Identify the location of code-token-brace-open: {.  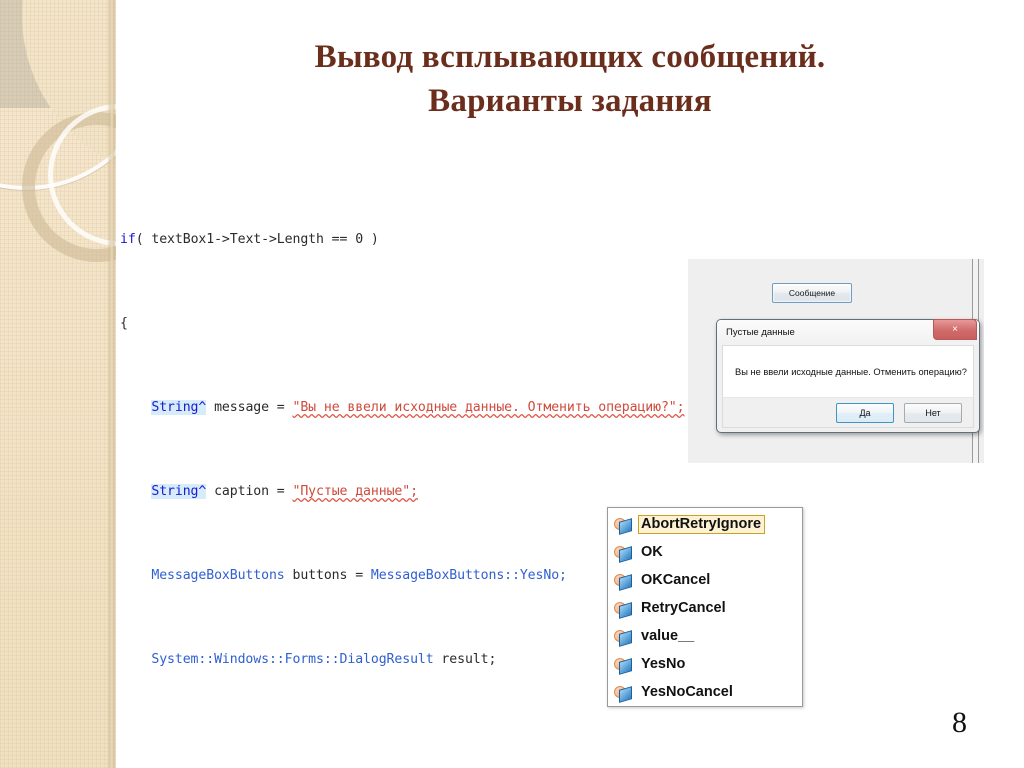
(124, 323).